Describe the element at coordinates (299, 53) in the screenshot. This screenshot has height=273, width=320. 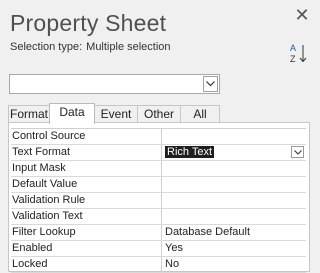
I see `sort-az-icon: A Z` at that location.